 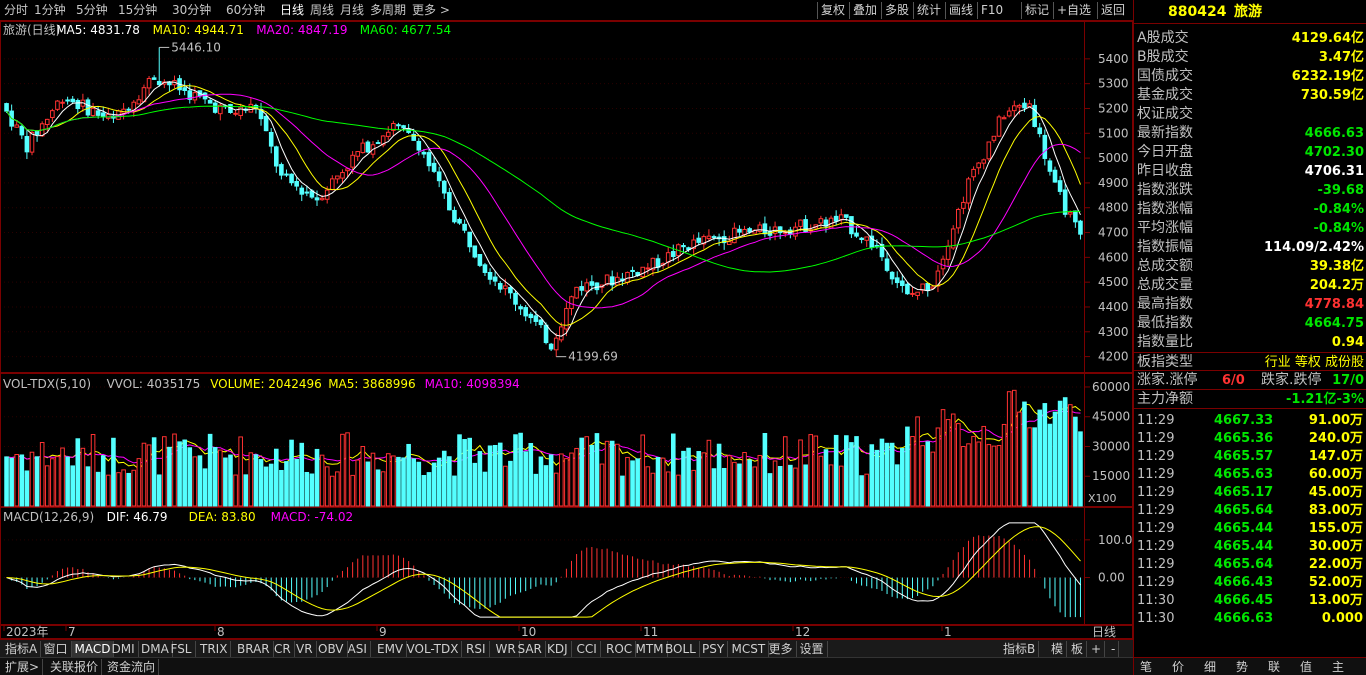 What do you see at coordinates (1073, 10) in the screenshot?
I see `toolbar-button-7: +自选` at bounding box center [1073, 10].